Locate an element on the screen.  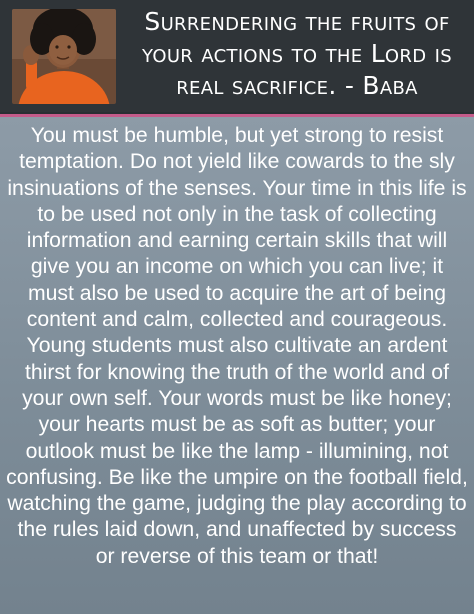
portrait-image is located at coordinates (64, 56).